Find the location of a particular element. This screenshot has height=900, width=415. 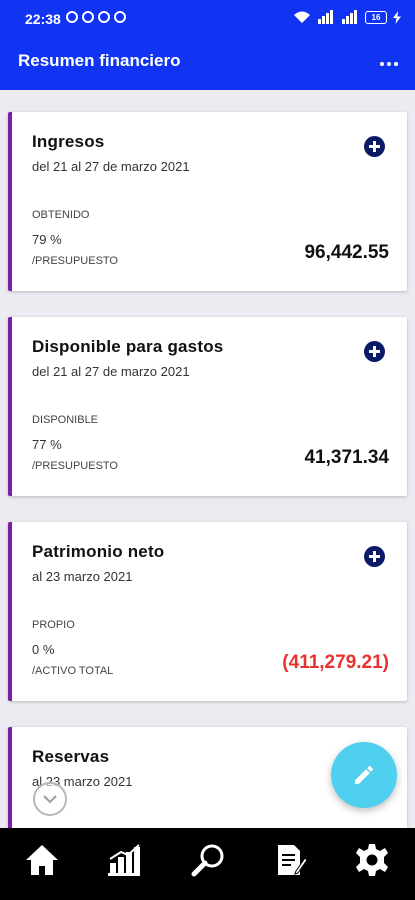

nav-transactions is located at coordinates (290, 860).